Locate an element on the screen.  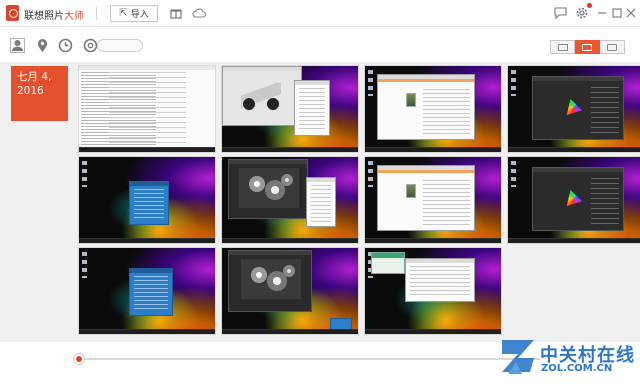
gear-icon is located at coordinates (582, 13).